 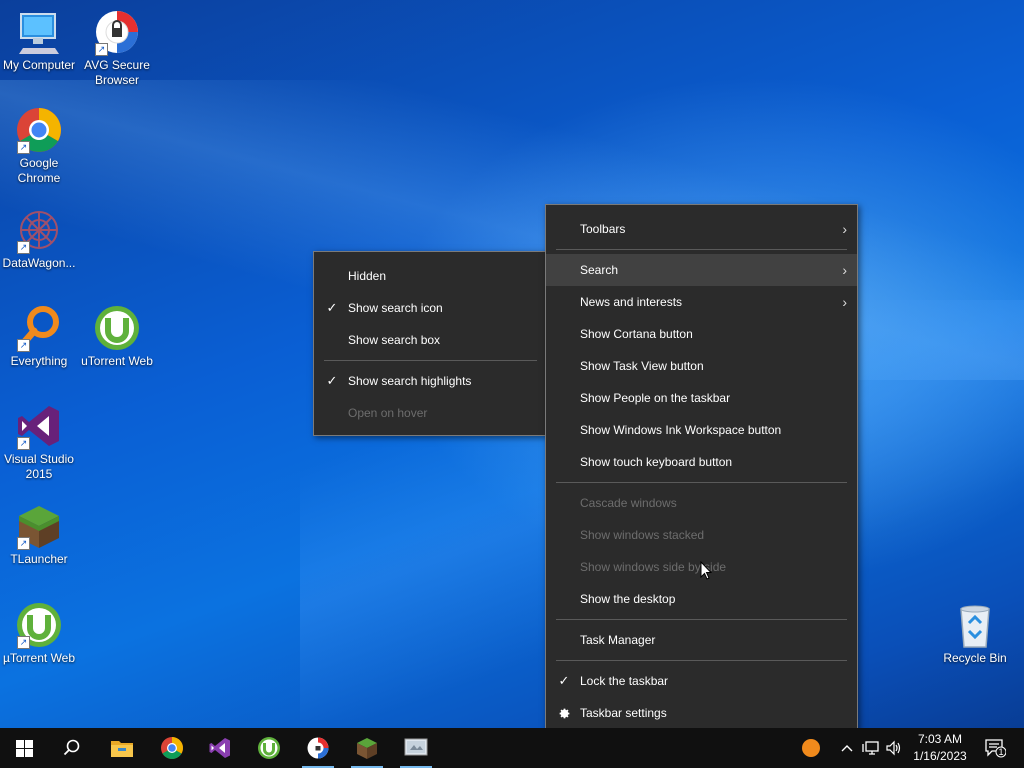 I want to click on menu-item-show-windows-stacked: Show windows stacked, so click(x=701, y=535).